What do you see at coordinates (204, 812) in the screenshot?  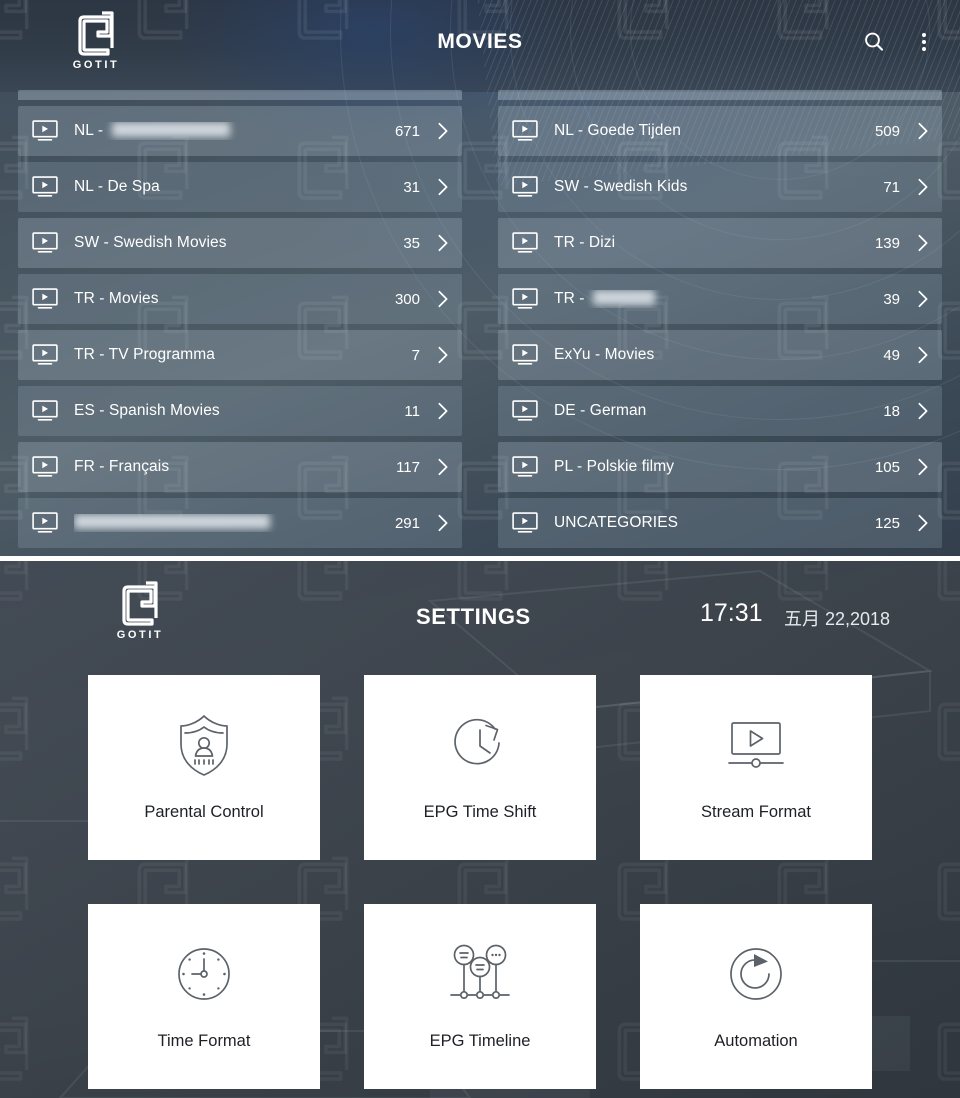 I see `settings-tile-label: Parental Control` at bounding box center [204, 812].